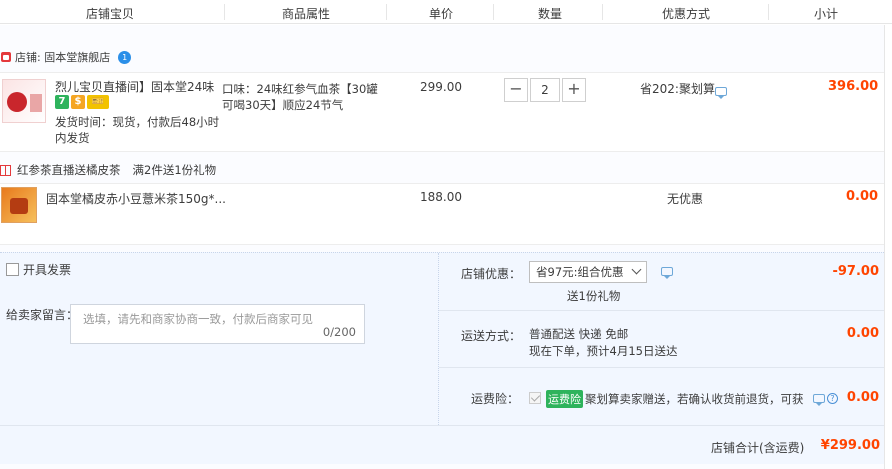 This screenshot has width=892, height=469. I want to click on insurance-row: 运费险： 运费险 聚划算卖家赠送，若确认收货前退货，可获... ? 0.00, so click(662, 396).